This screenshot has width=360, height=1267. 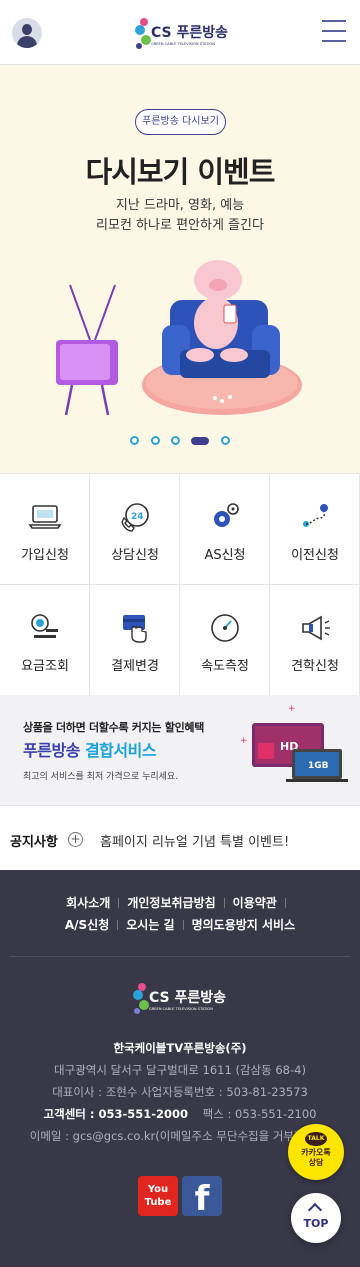 I want to click on company-ceo: 대표이사 : 조현수 사업자등록번호 : 503-81-23573, so click(x=180, y=1092).